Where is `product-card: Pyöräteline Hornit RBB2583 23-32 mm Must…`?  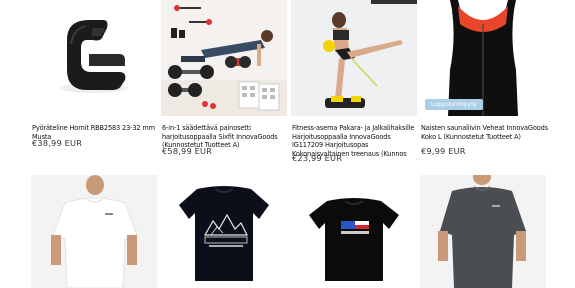
product-card: Pyöräteline Hornit RBB2583 23-32 mm Must… is located at coordinates (94, 75).